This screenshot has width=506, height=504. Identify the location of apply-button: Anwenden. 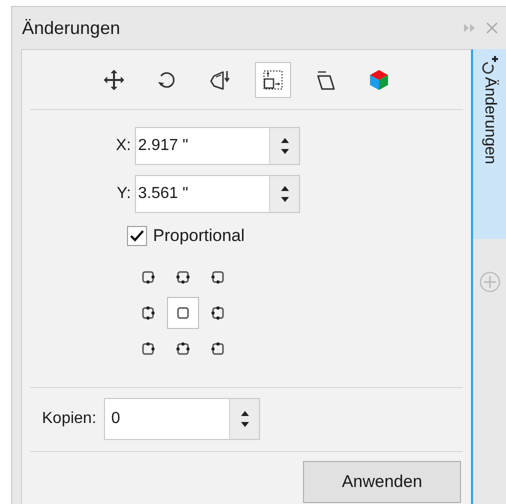
(382, 481).